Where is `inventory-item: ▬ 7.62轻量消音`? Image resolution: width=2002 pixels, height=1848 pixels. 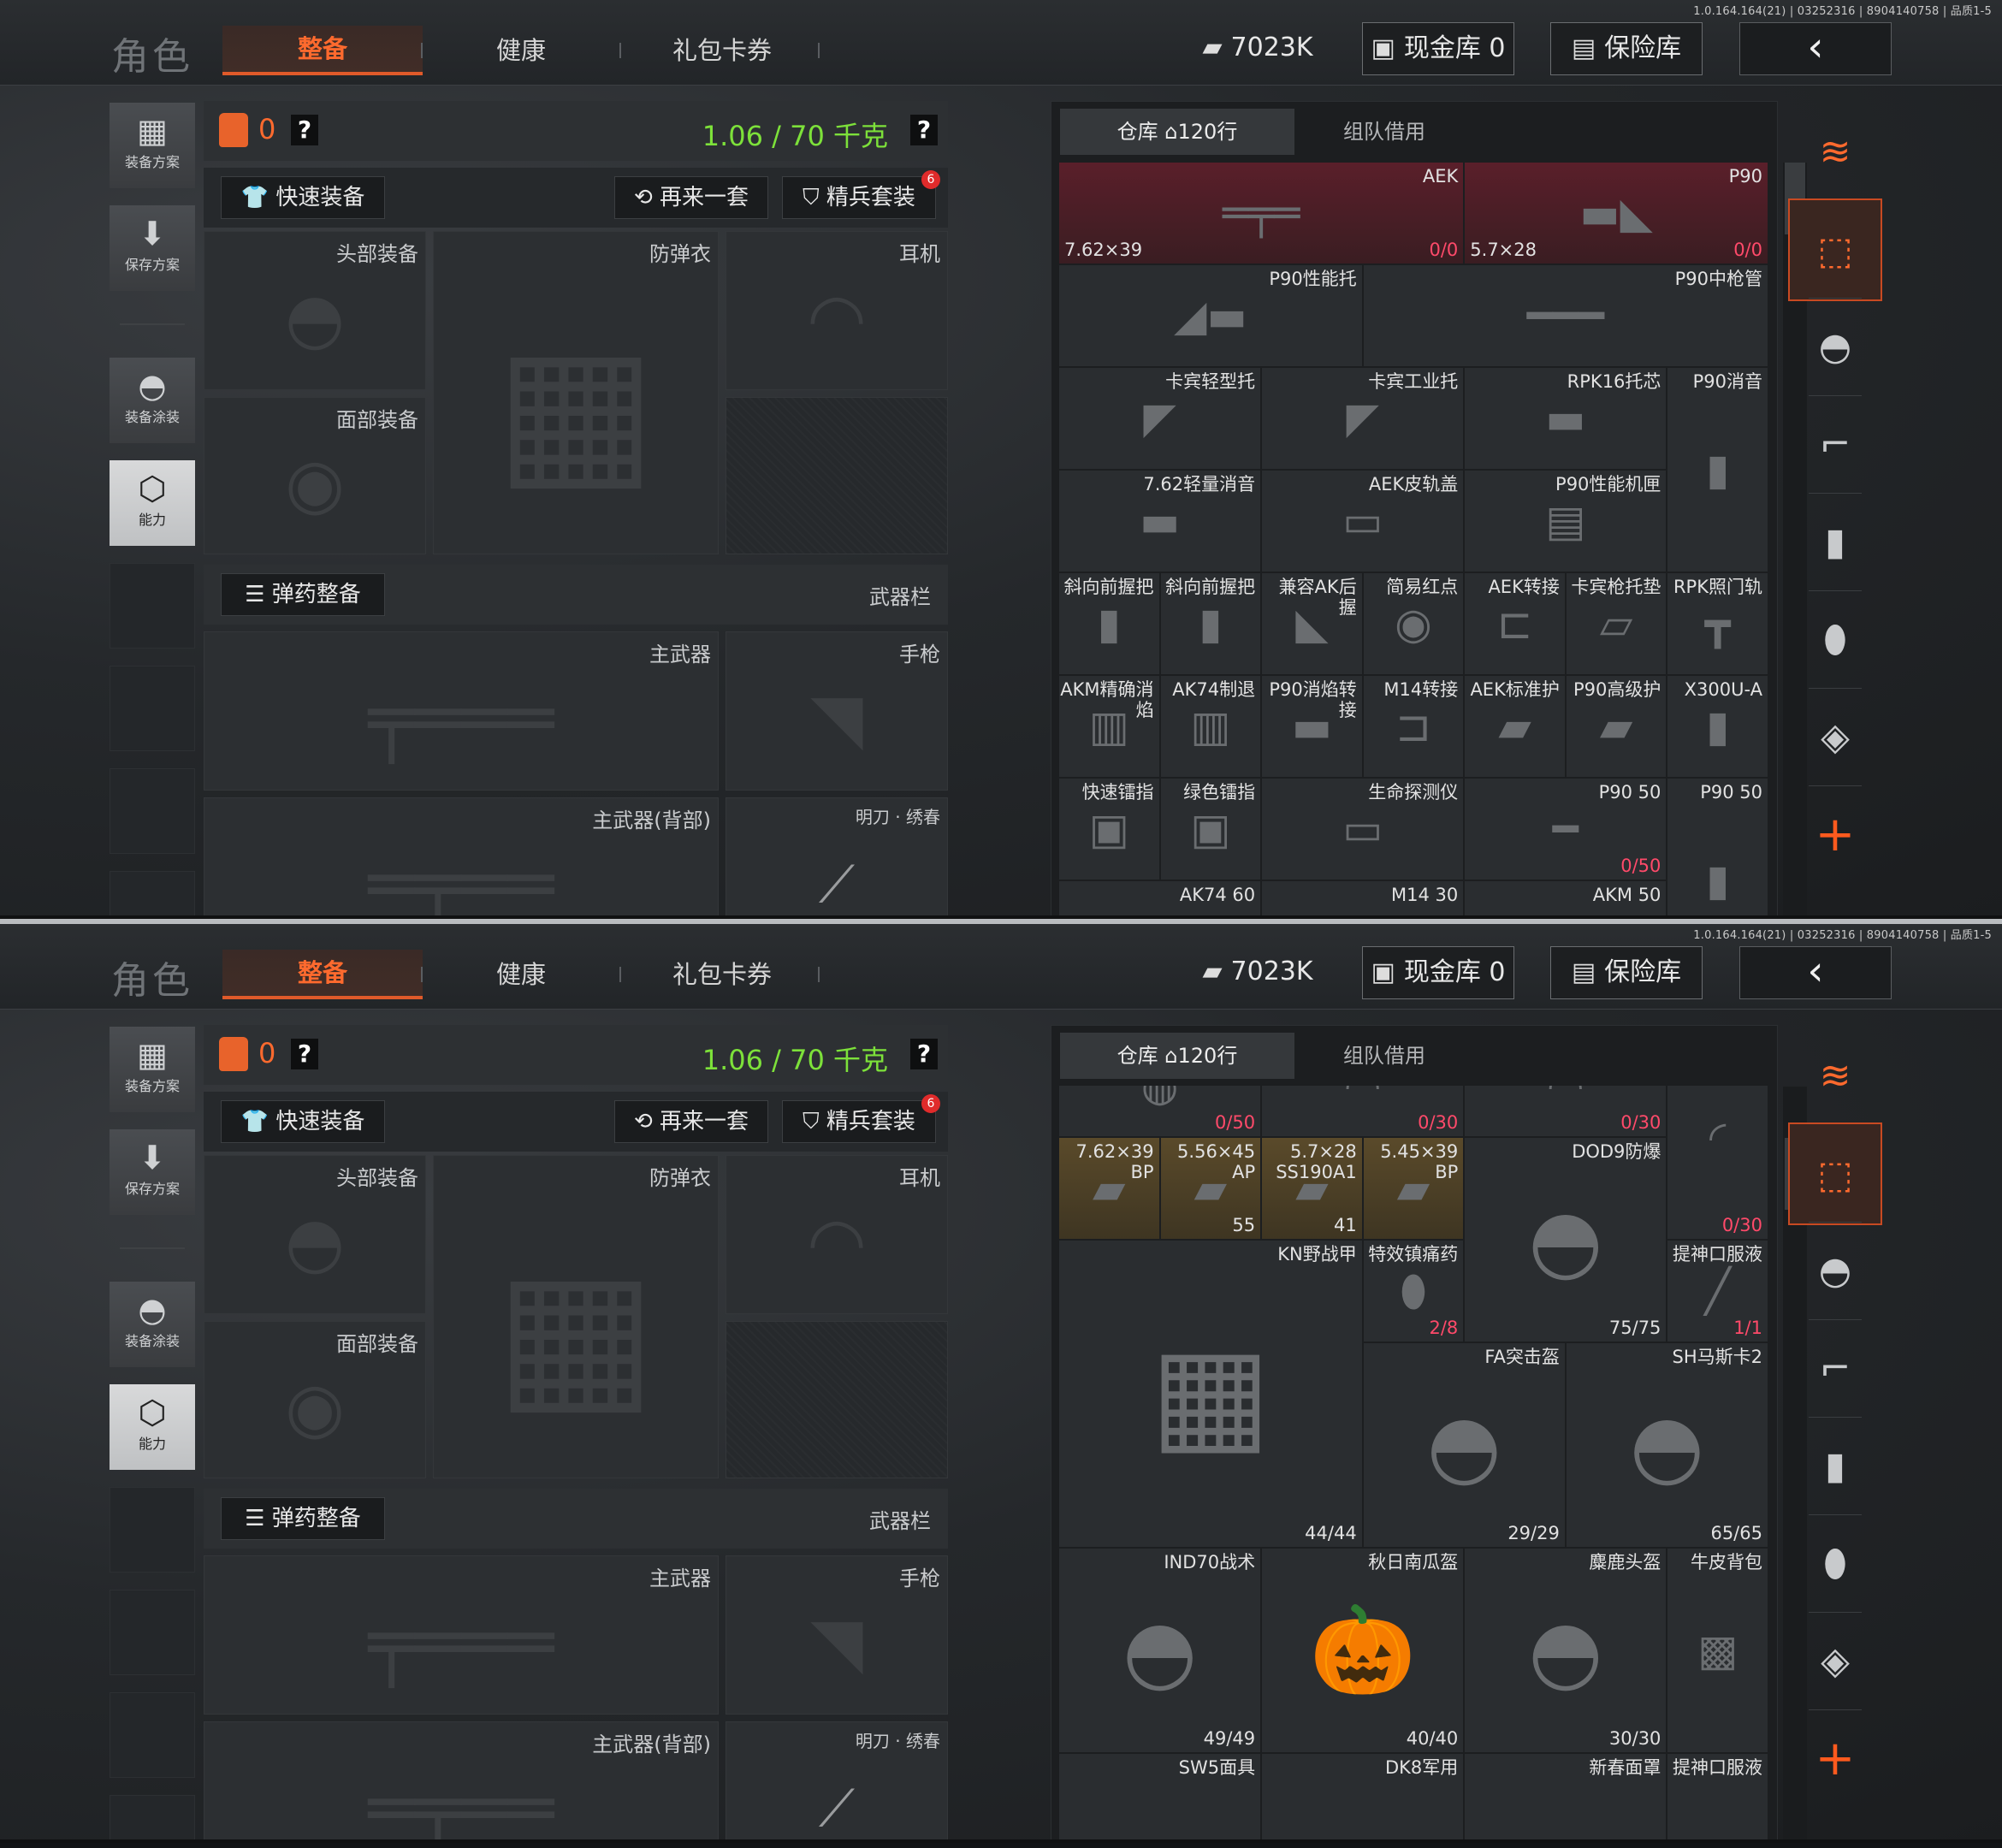
inventory-item: ▬ 7.62轻量消音 is located at coordinates (1160, 521).